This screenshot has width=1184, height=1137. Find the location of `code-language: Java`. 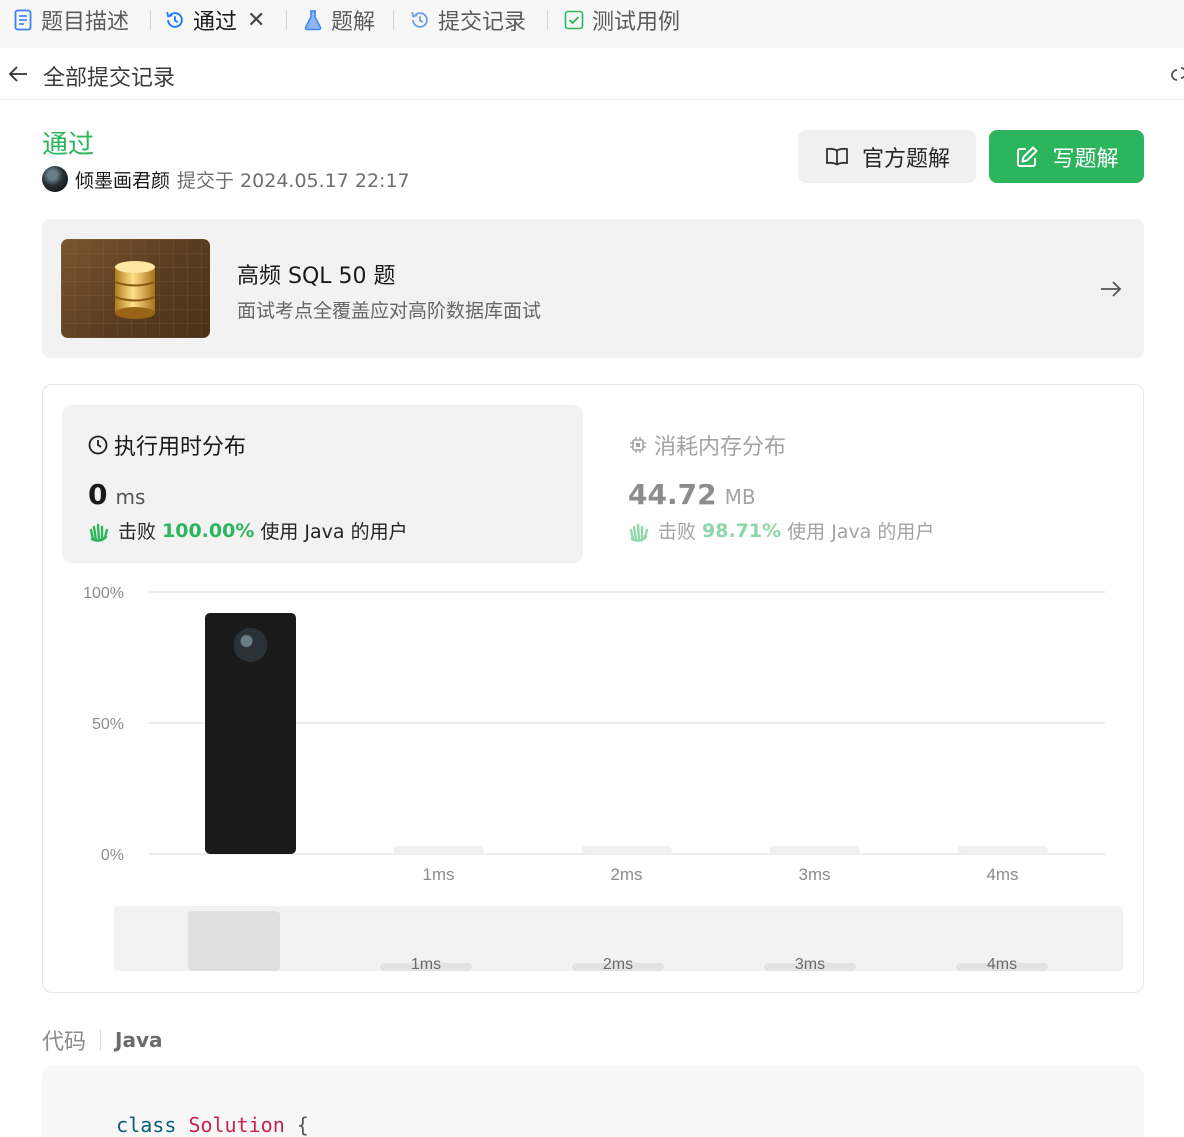

code-language: Java is located at coordinates (139, 1040).